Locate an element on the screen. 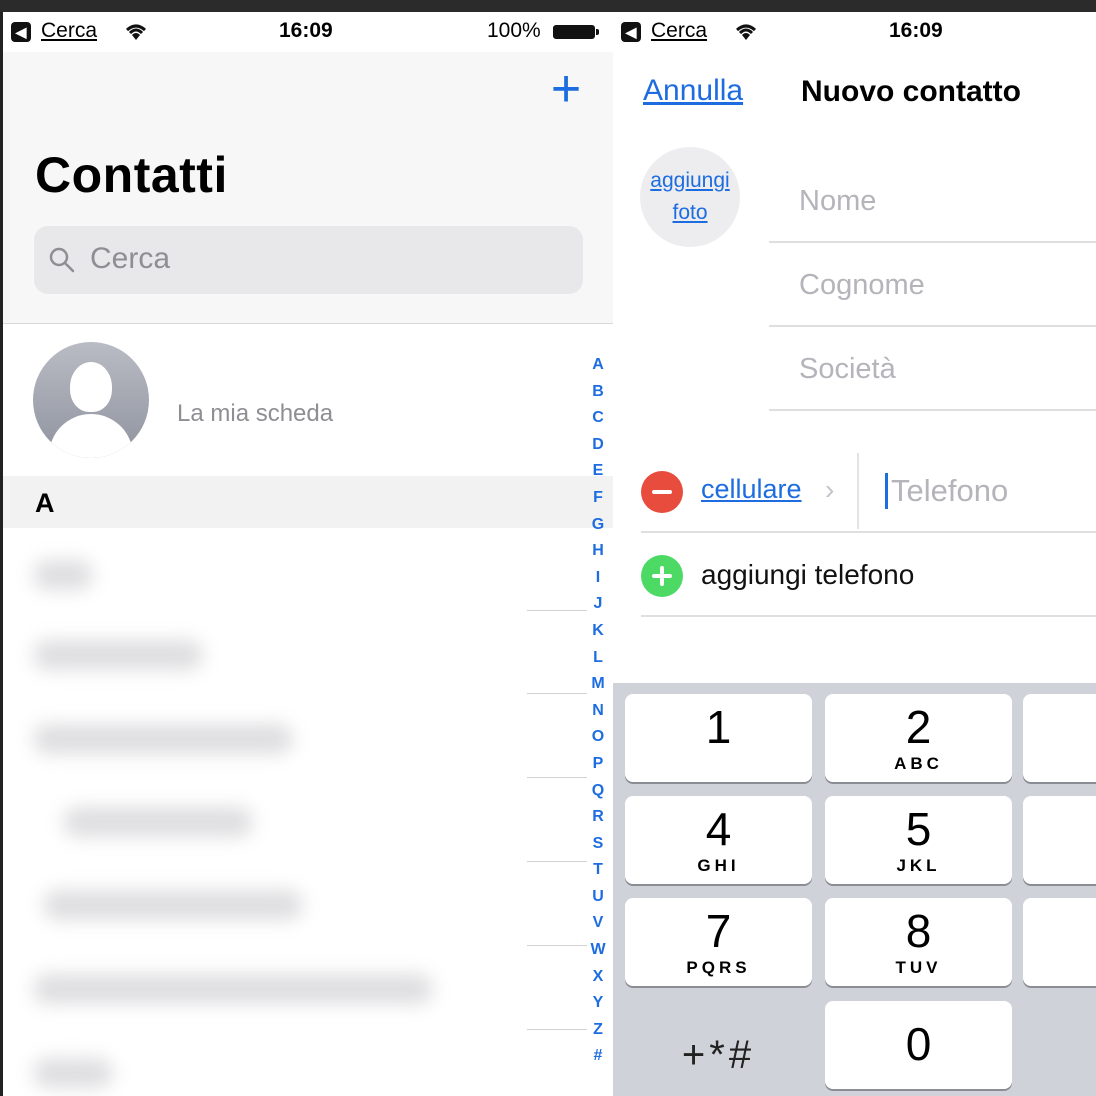  index-letter: F is located at coordinates (598, 498).